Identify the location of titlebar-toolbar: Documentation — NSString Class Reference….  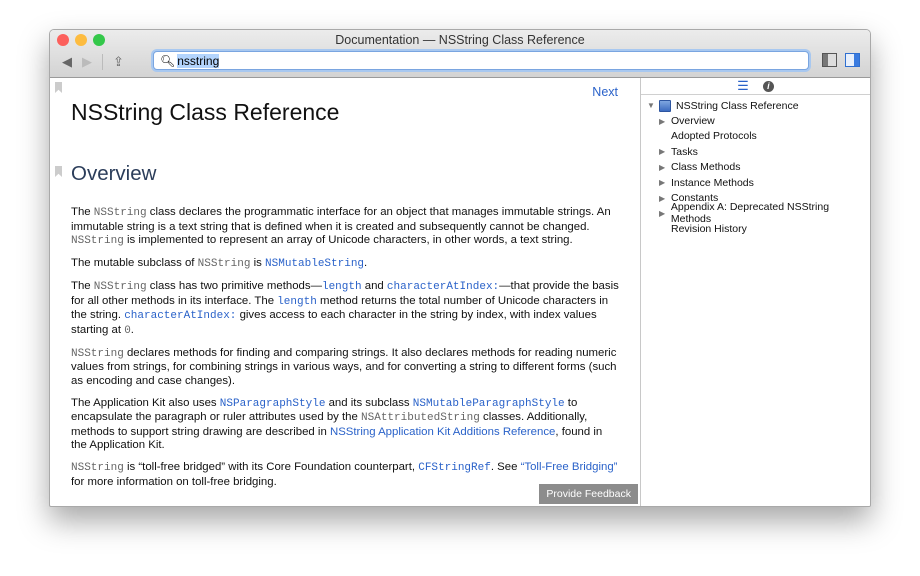
(460, 54).